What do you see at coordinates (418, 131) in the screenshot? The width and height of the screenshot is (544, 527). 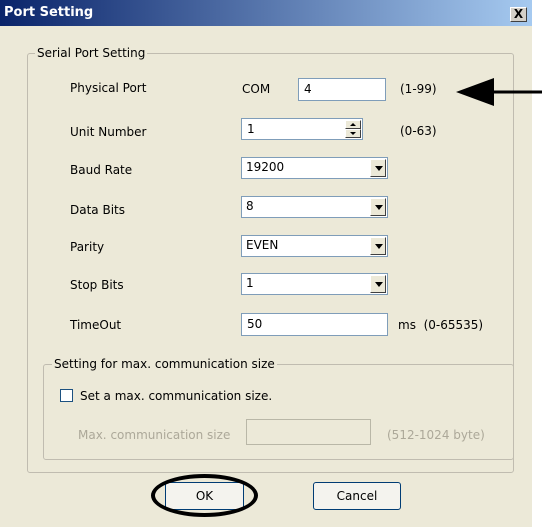 I see `unit-number-range: (0-63)` at bounding box center [418, 131].